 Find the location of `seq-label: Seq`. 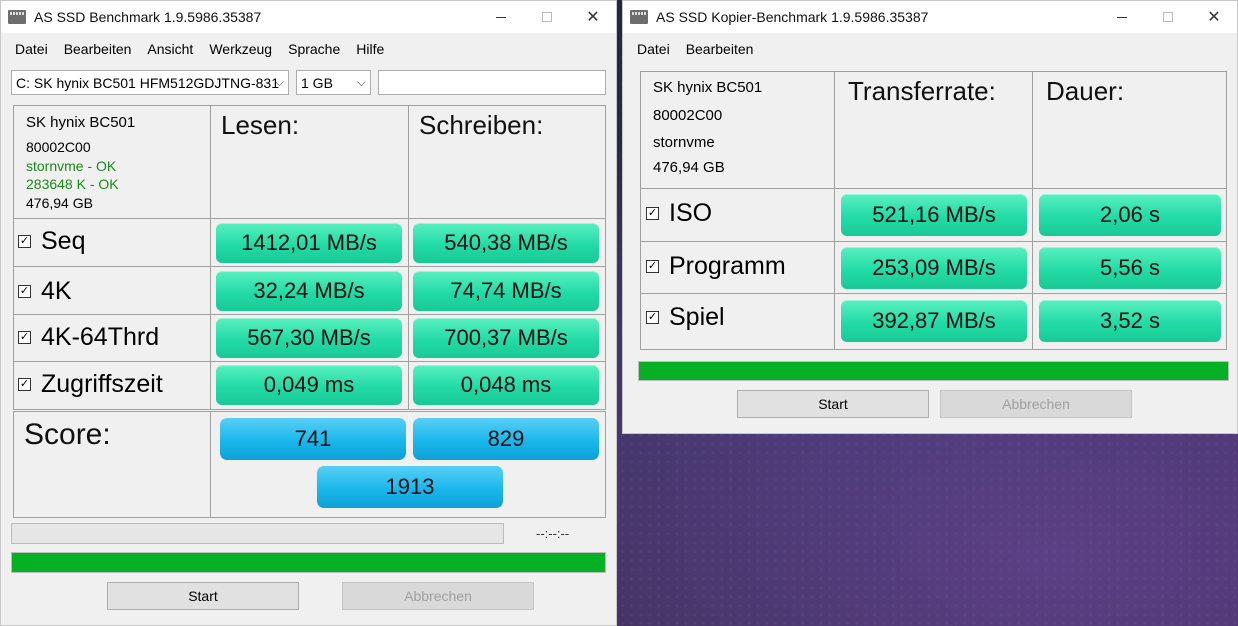

seq-label: Seq is located at coordinates (63, 240).